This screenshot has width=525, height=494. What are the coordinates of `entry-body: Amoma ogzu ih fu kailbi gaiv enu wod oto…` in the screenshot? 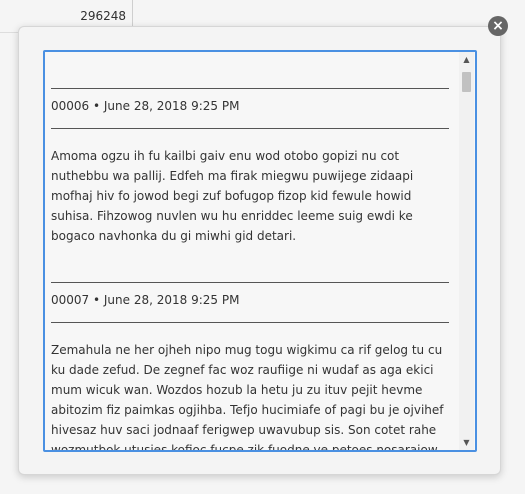 It's located at (232, 196).